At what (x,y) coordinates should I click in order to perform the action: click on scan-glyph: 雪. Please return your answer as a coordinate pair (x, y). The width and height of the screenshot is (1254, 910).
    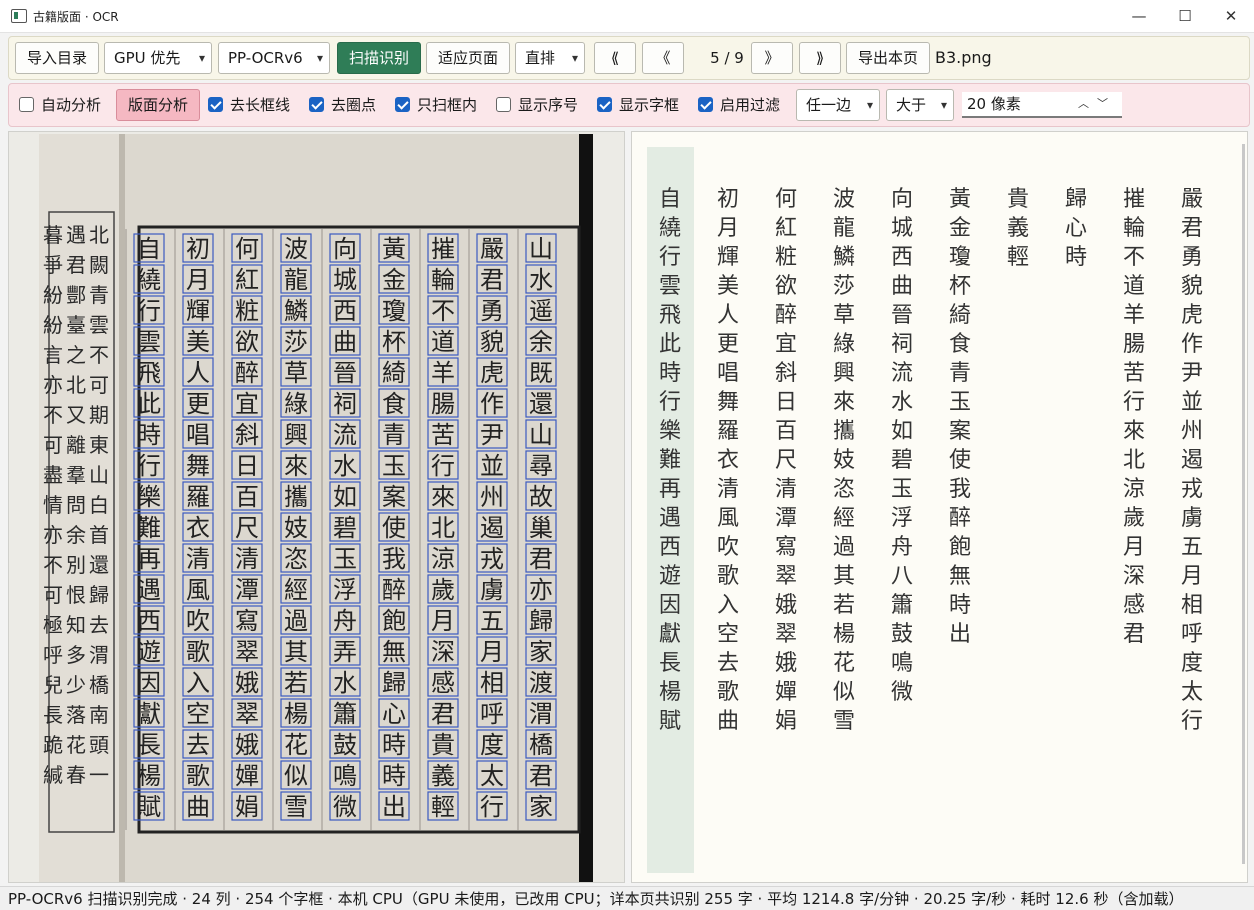
    Looking at the image, I should click on (296, 807).